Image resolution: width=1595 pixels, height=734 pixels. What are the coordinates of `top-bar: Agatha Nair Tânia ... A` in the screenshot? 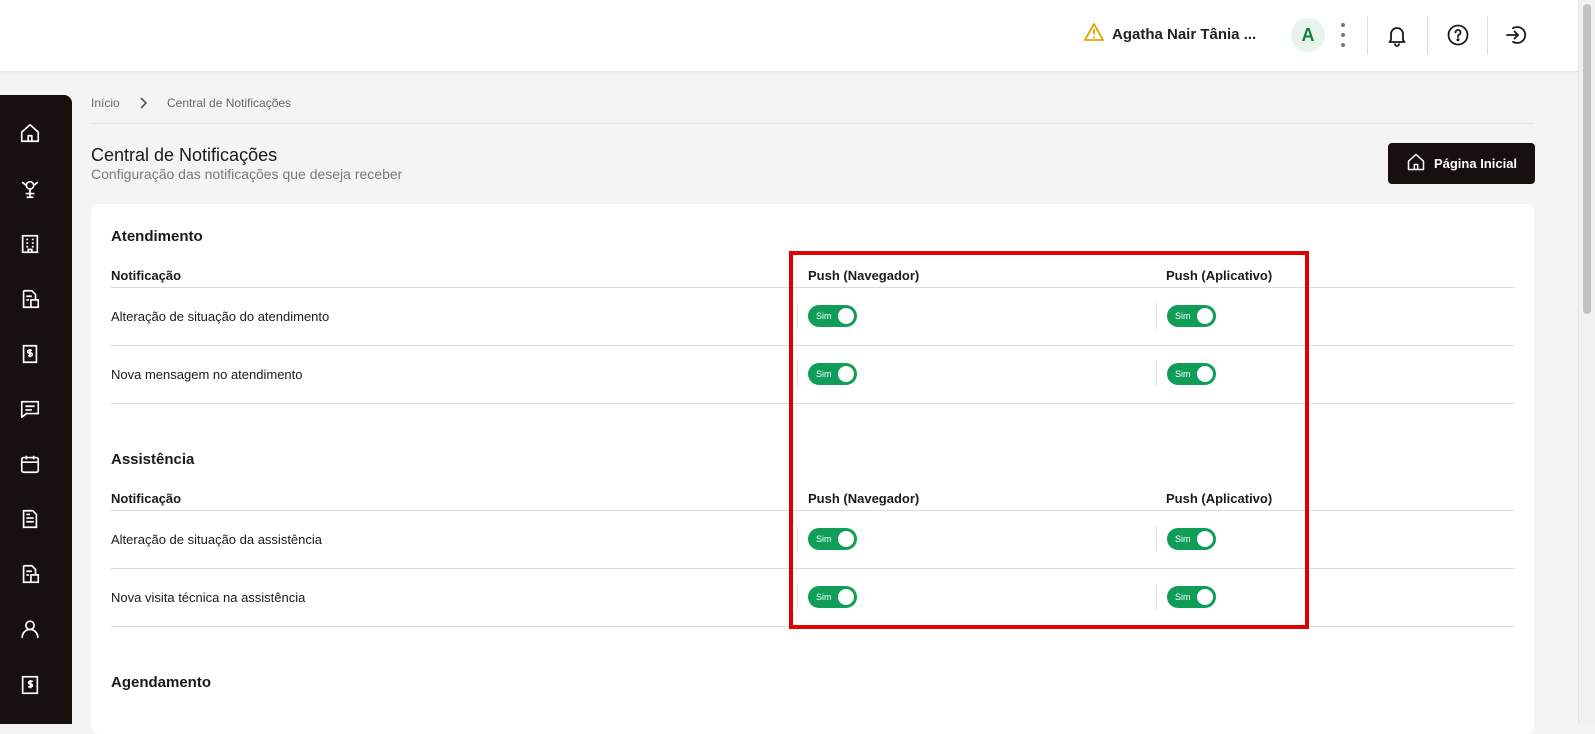 It's located at (789, 36).